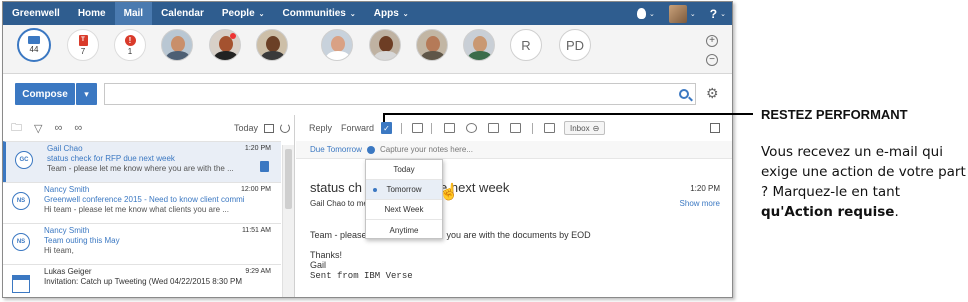  I want to click on message-subject: Team outing this May, so click(82, 240).